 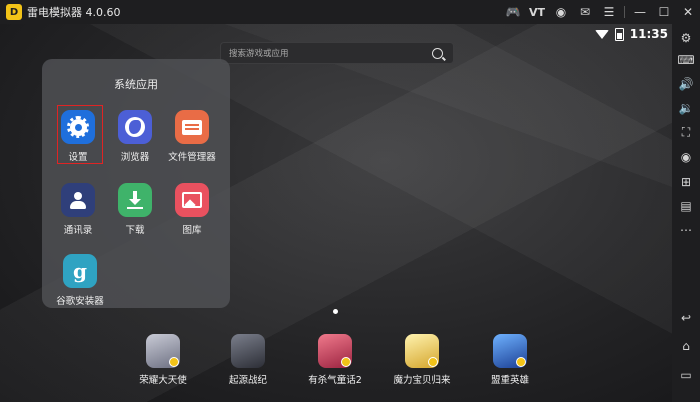 What do you see at coordinates (135, 230) in the screenshot?
I see `app-label: 下载` at bounding box center [135, 230].